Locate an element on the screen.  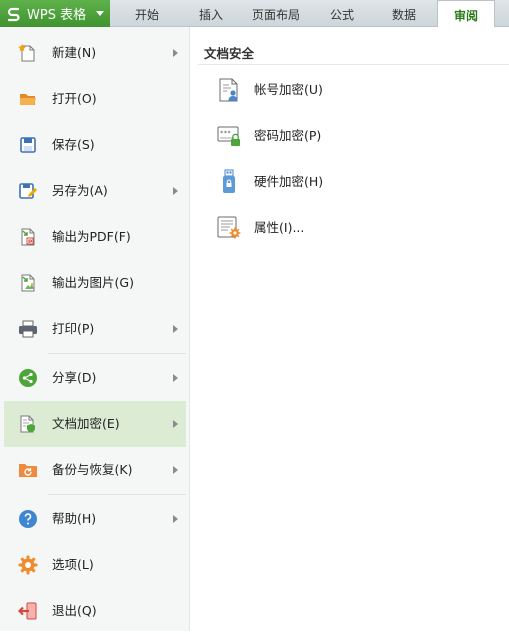
menu-item-exit: 退出(Q) is located at coordinates (95, 611).